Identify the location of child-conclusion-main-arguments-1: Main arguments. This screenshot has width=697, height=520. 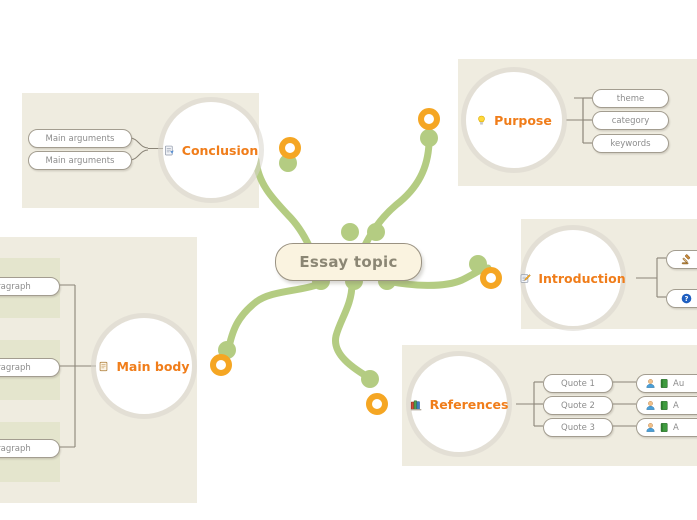
(80, 138).